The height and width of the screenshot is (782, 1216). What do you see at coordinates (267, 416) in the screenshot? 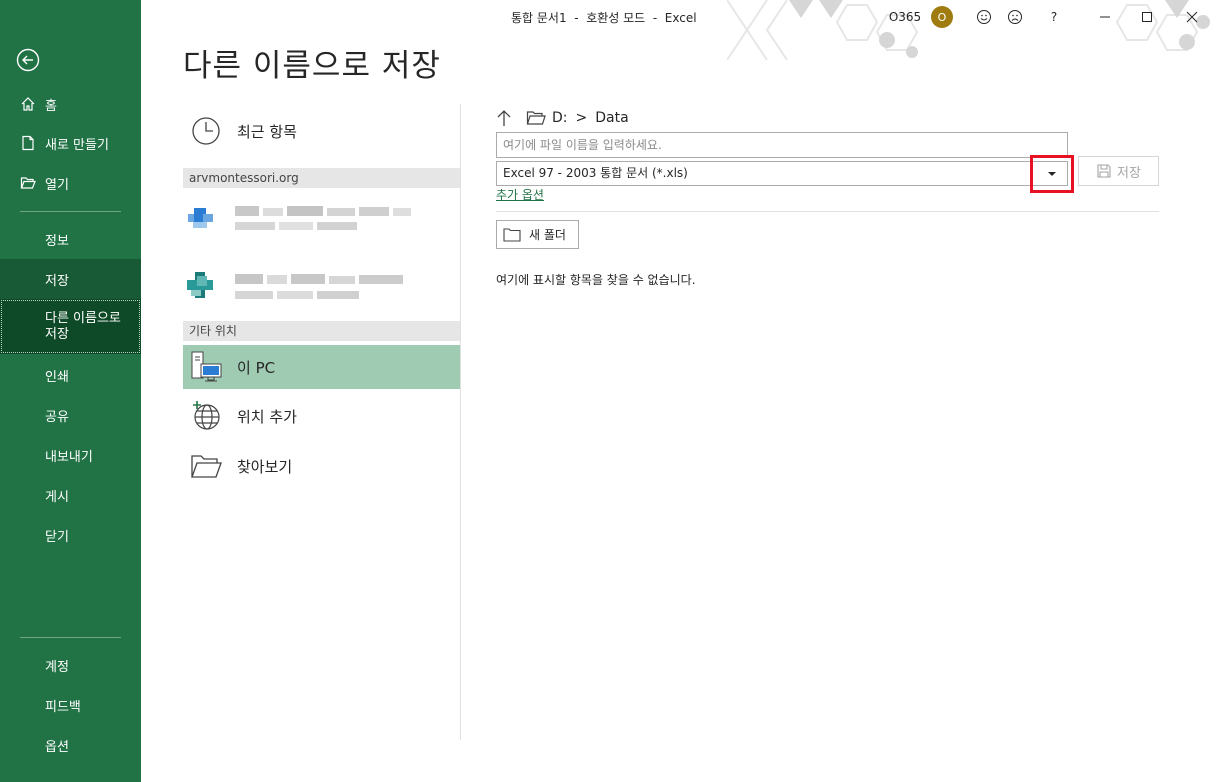
I see `location-label: 위치 추가` at bounding box center [267, 416].